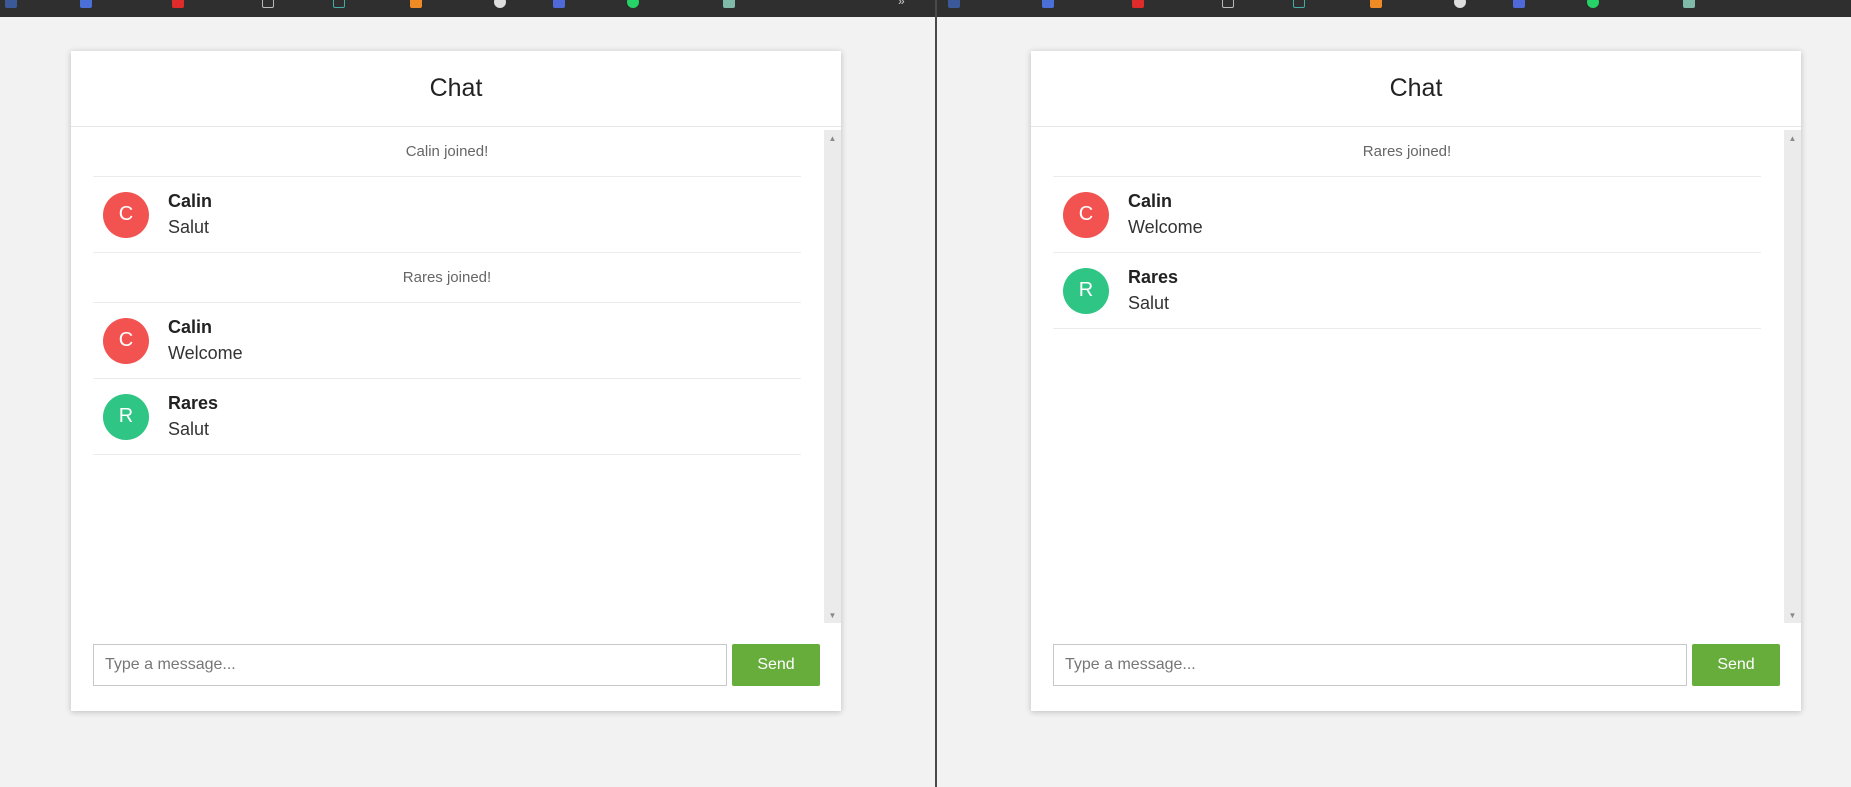  I want to click on chat-message: C Calin Salut, so click(447, 215).